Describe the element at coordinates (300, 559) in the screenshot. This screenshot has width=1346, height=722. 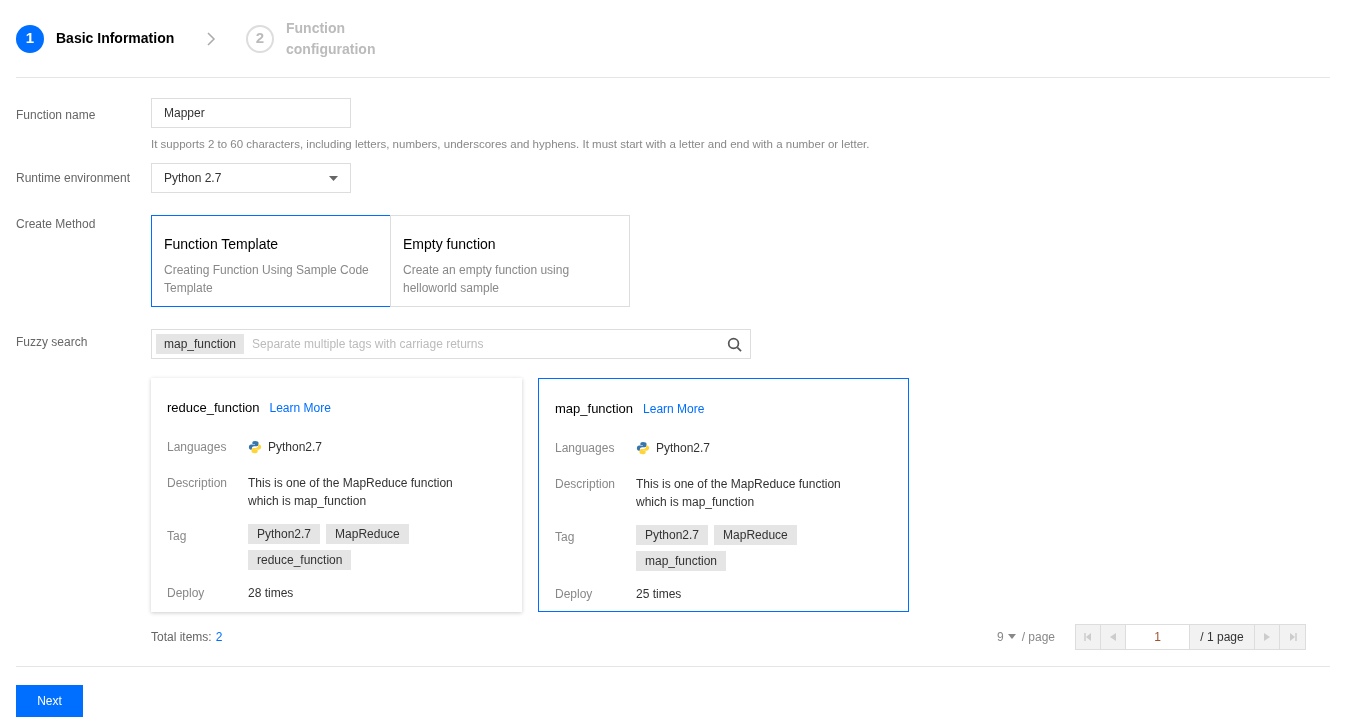
I see `tag: reduce_function` at that location.